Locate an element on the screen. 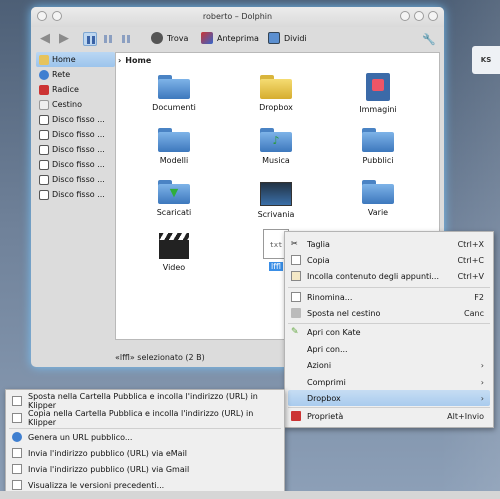  menu-item-properties: Proprietà Alt+Invio is located at coordinates (389, 416).